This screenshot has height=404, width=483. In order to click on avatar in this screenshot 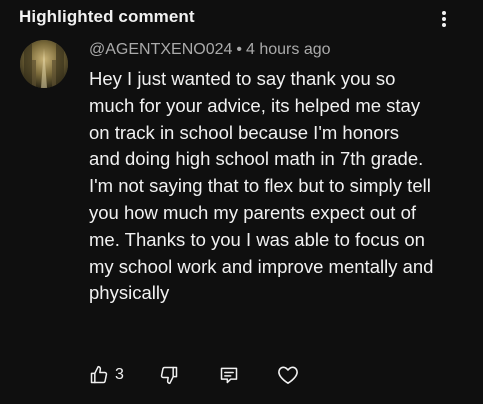, I will do `click(44, 64)`.